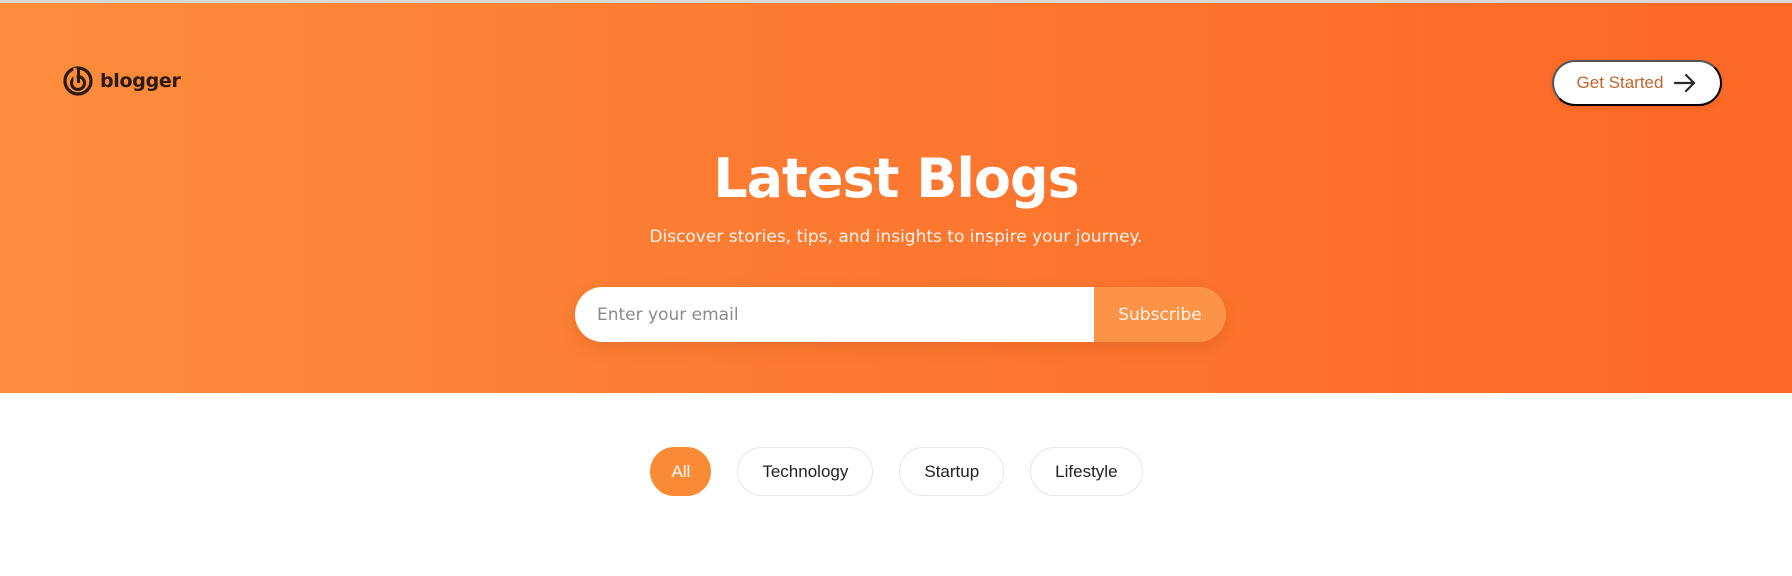 This screenshot has width=1792, height=576. What do you see at coordinates (1620, 82) in the screenshot?
I see `get-started-label: Get Started` at bounding box center [1620, 82].